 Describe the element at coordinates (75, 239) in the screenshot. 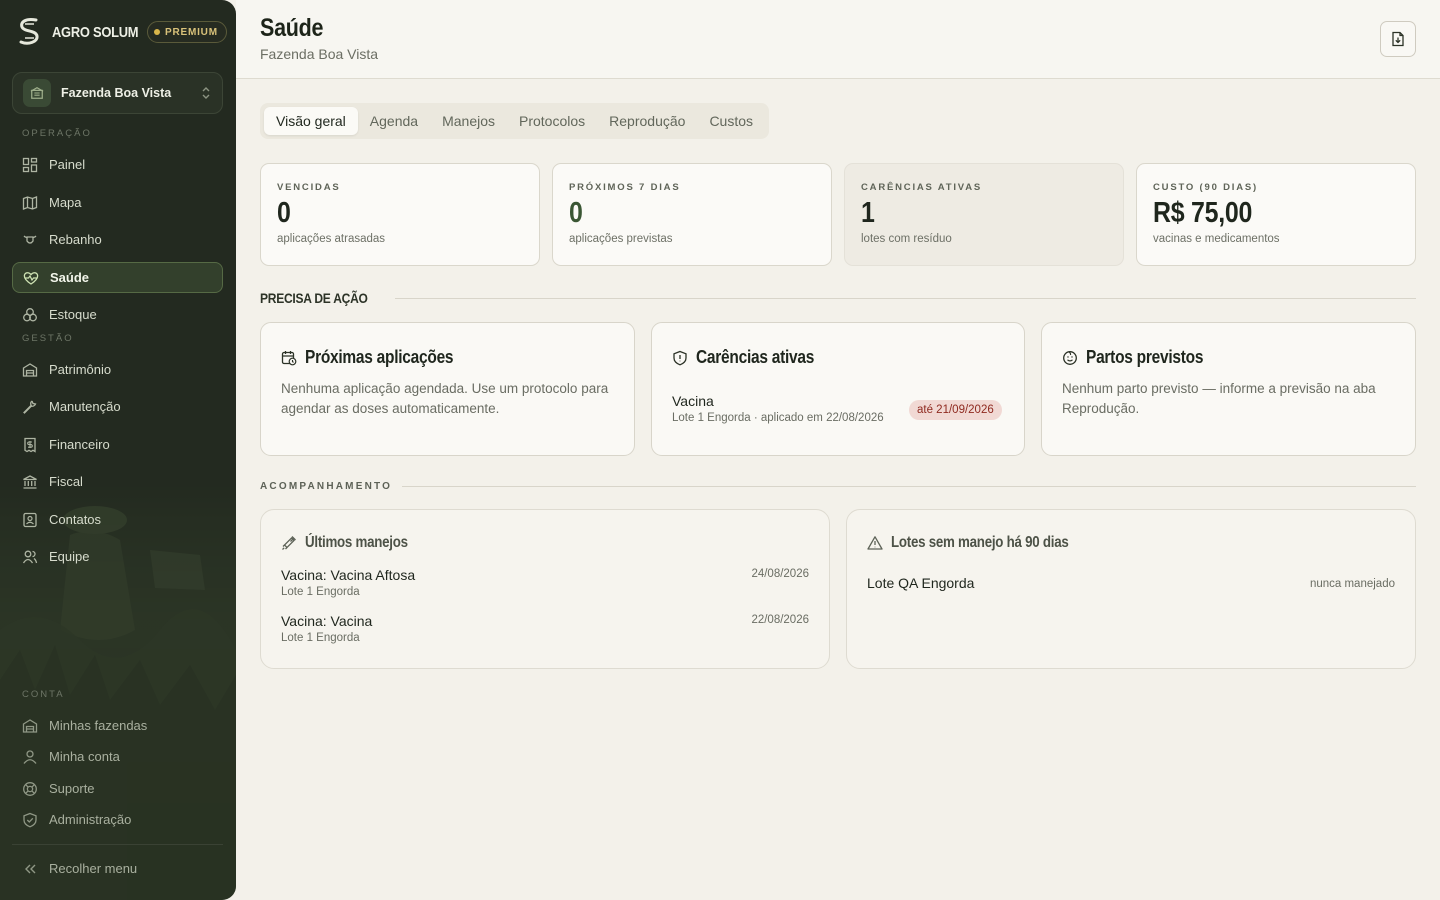

I see `nav-label-rebanho: Rebanho` at that location.